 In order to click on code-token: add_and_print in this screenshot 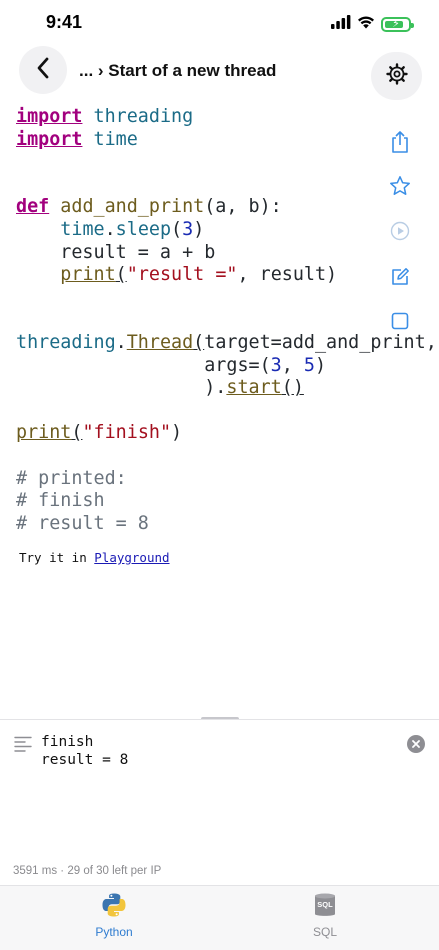, I will do `click(132, 207)`.